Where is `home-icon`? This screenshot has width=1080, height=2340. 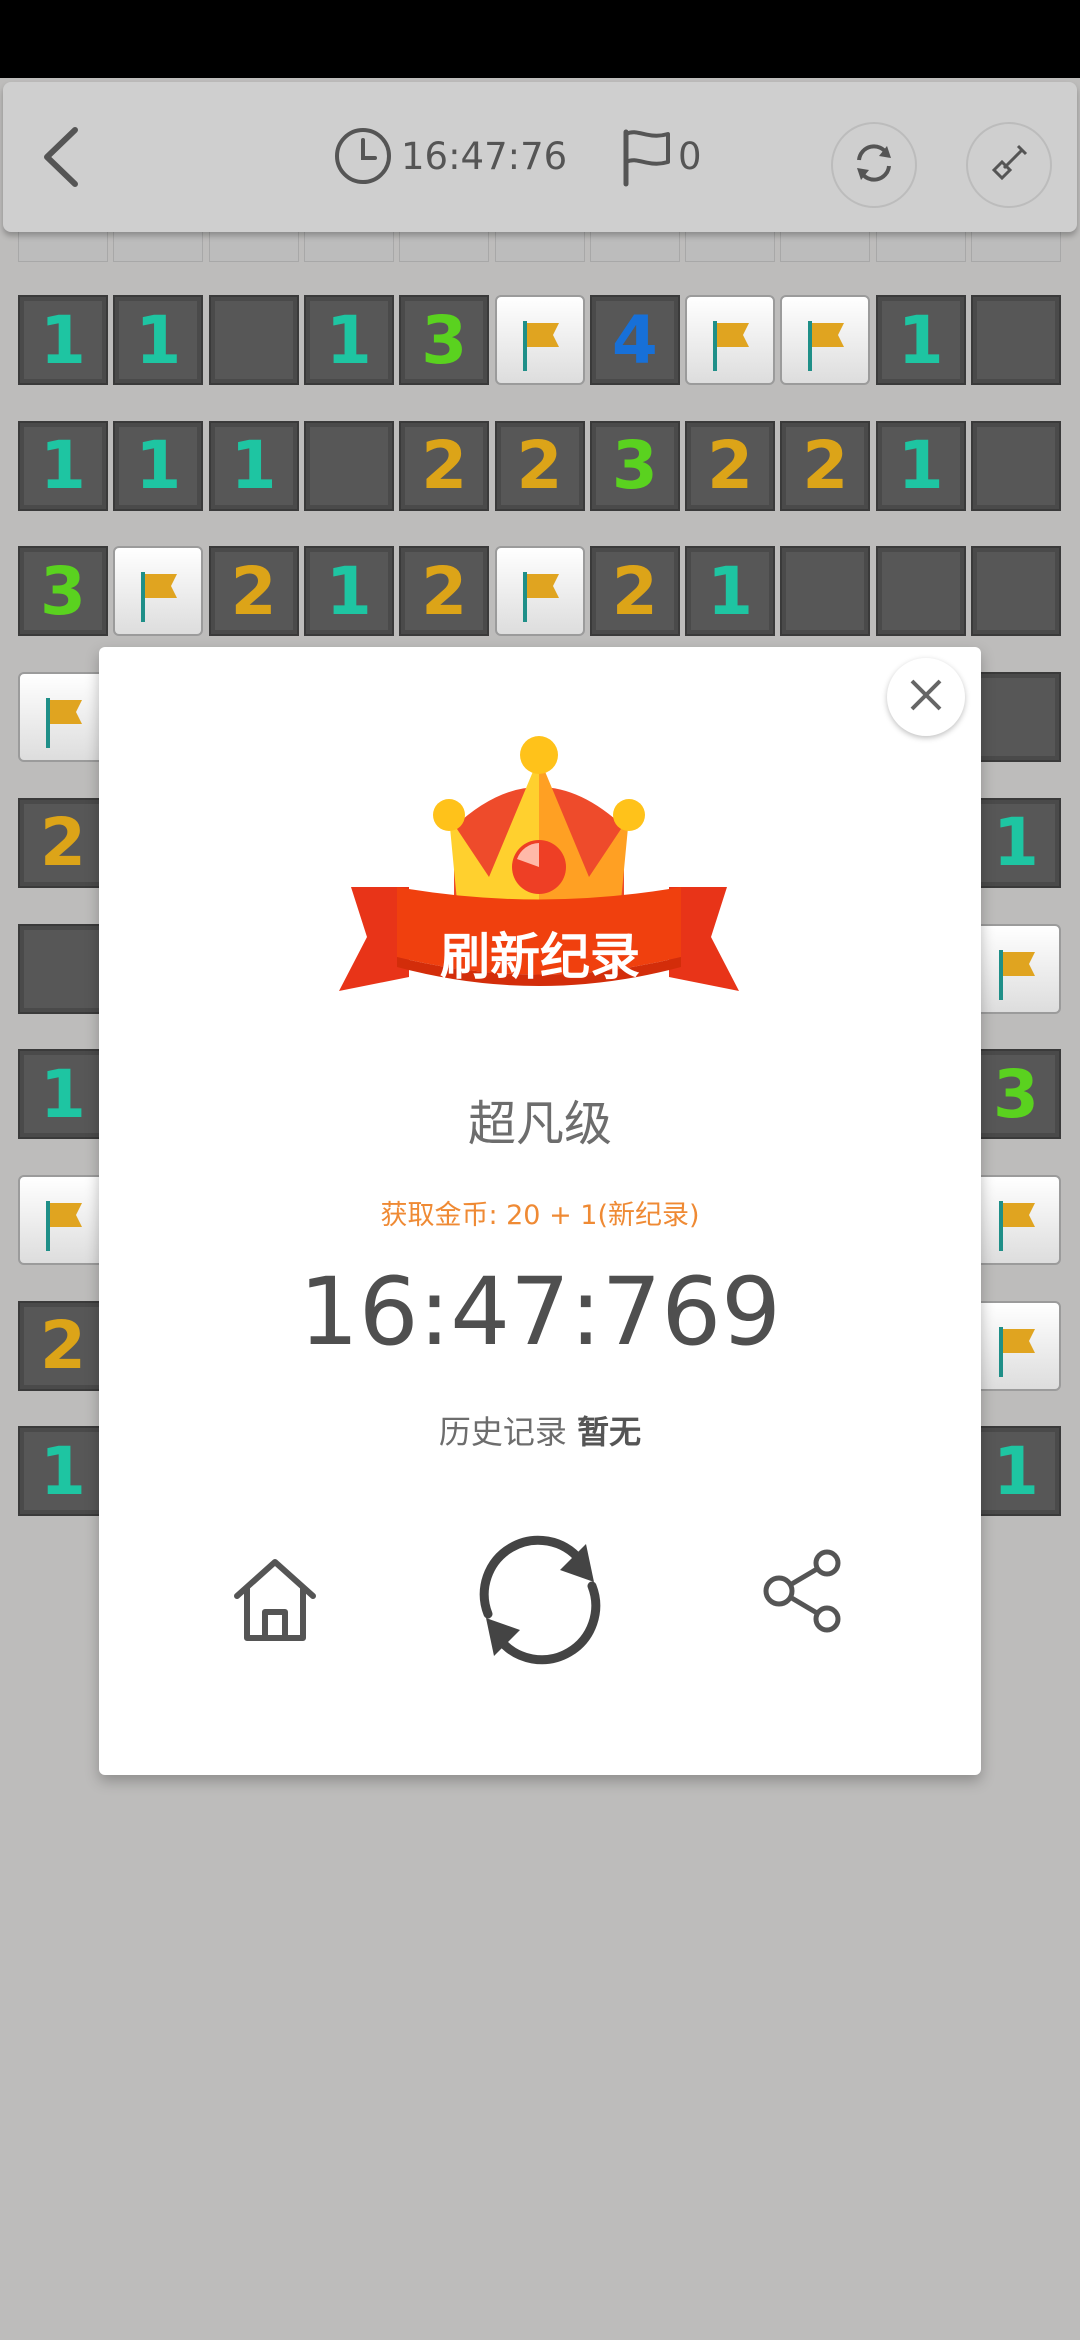
home-icon is located at coordinates (275, 1602).